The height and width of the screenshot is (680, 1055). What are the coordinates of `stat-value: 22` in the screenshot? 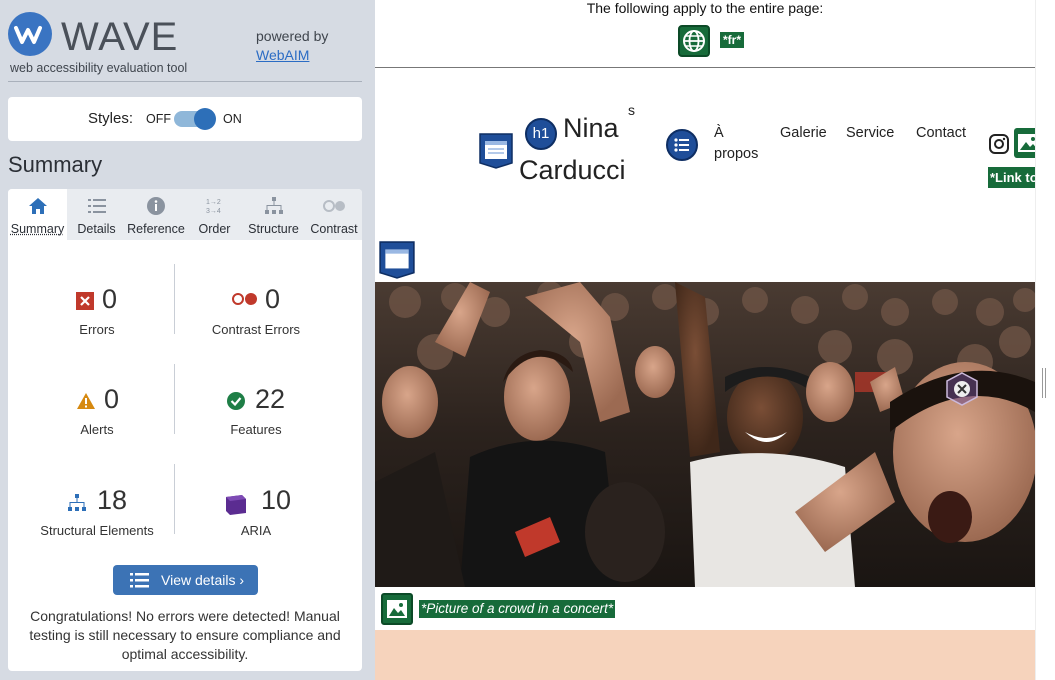 It's located at (270, 399).